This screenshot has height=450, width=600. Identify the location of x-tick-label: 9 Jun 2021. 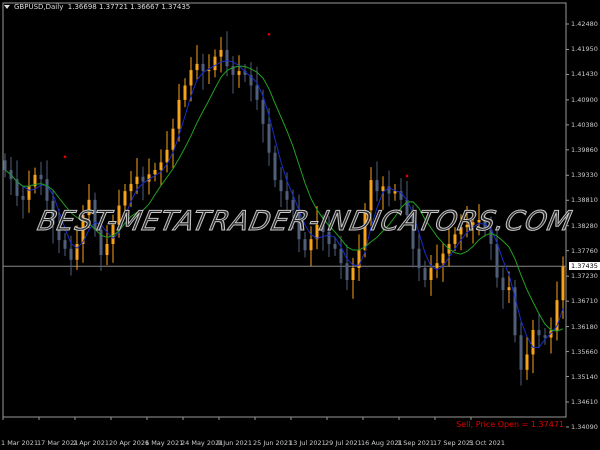
(234, 443).